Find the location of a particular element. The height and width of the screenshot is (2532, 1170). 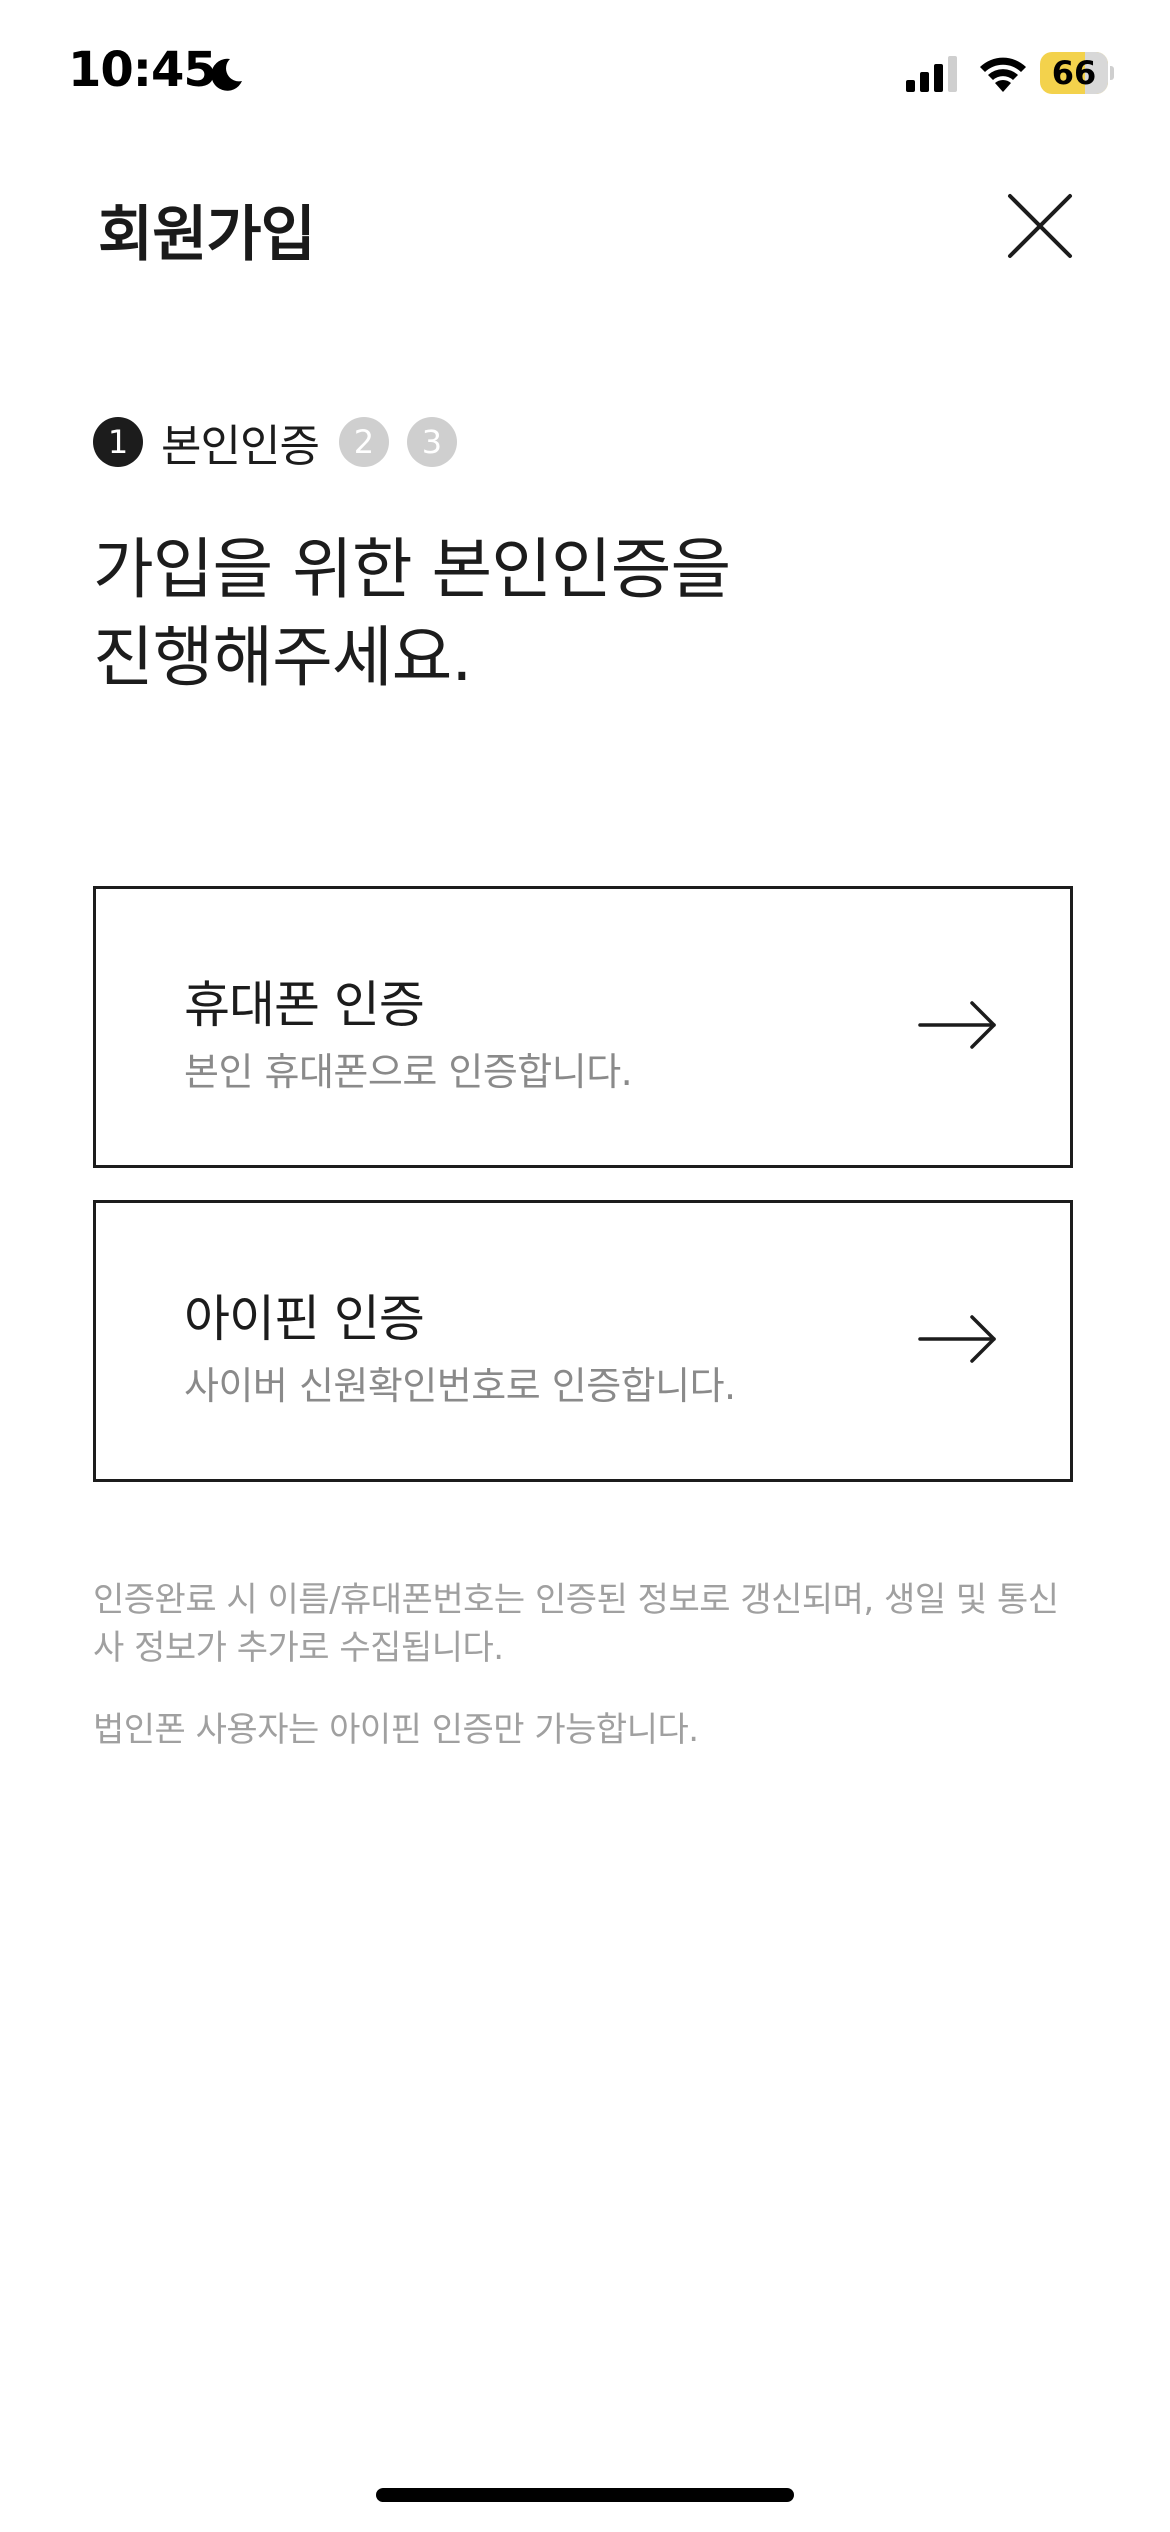

status-bar: 10:45 66 is located at coordinates (585, 75).